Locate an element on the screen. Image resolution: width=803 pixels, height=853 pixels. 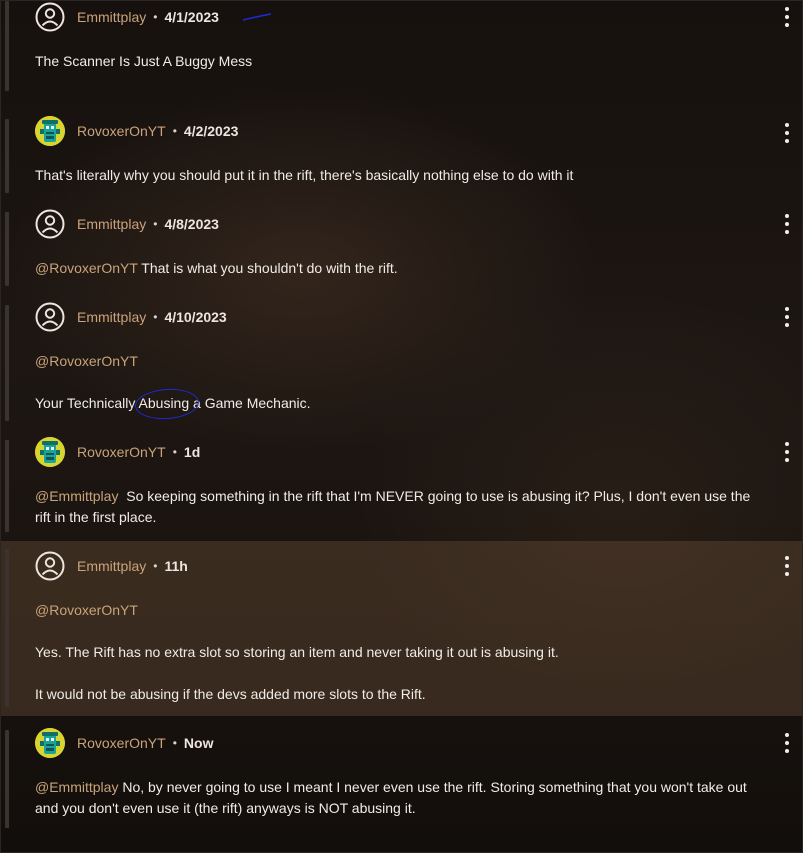
comment-text-run: rift in the first place. is located at coordinates (96, 517).